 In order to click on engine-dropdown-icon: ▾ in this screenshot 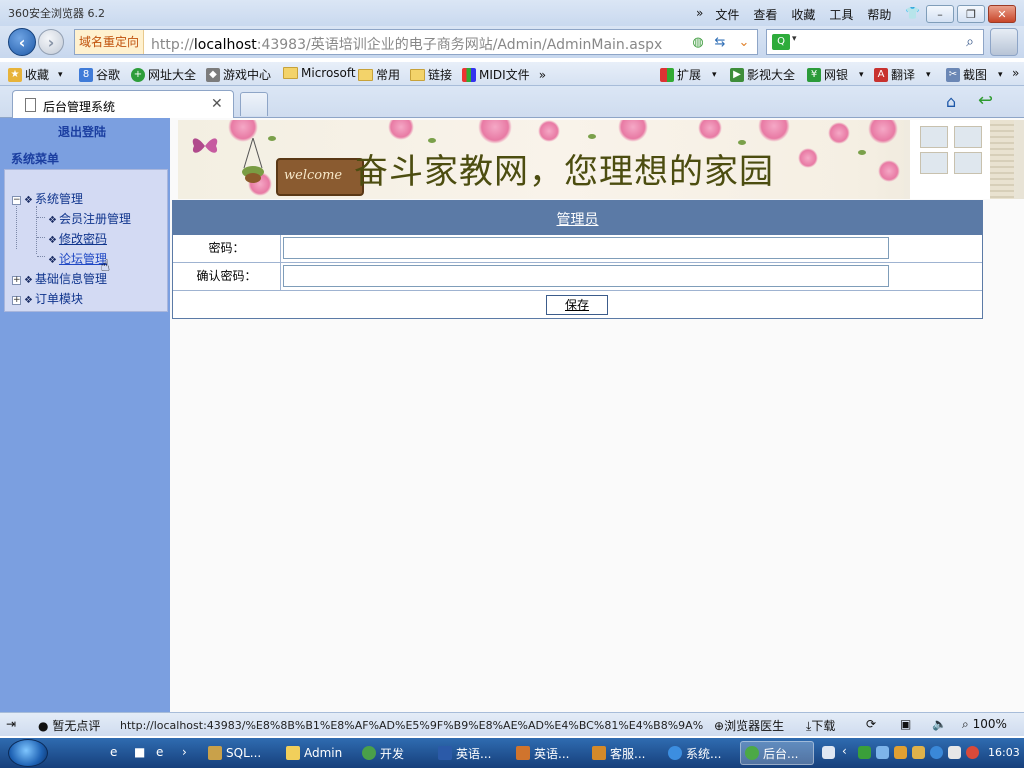, I will do `click(794, 39)`.